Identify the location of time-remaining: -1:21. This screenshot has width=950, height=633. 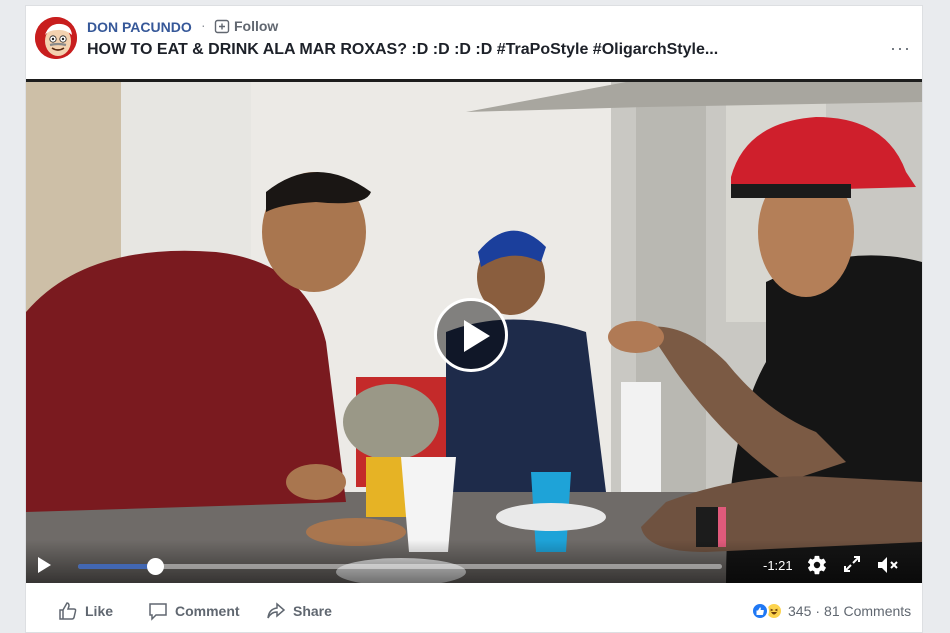
(778, 565).